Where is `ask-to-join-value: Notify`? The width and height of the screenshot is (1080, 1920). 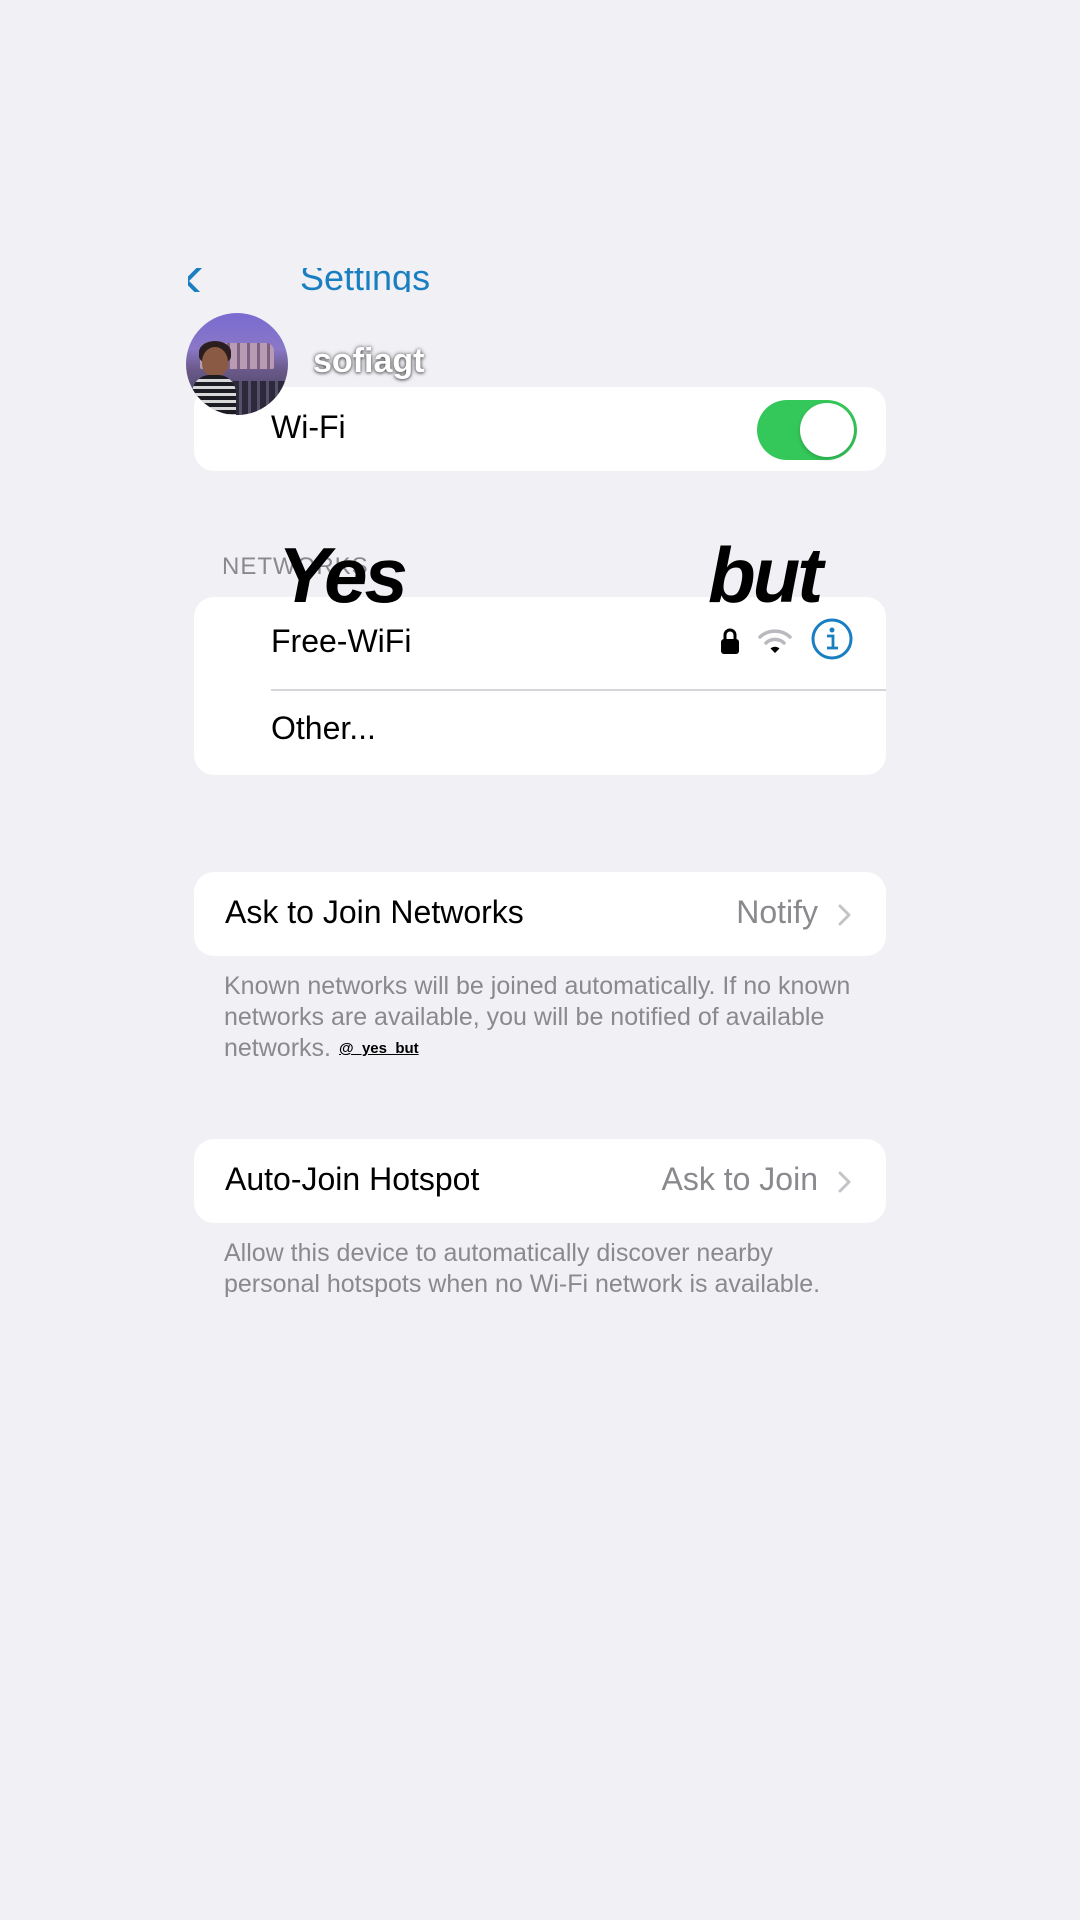 ask-to-join-value: Notify is located at coordinates (777, 912).